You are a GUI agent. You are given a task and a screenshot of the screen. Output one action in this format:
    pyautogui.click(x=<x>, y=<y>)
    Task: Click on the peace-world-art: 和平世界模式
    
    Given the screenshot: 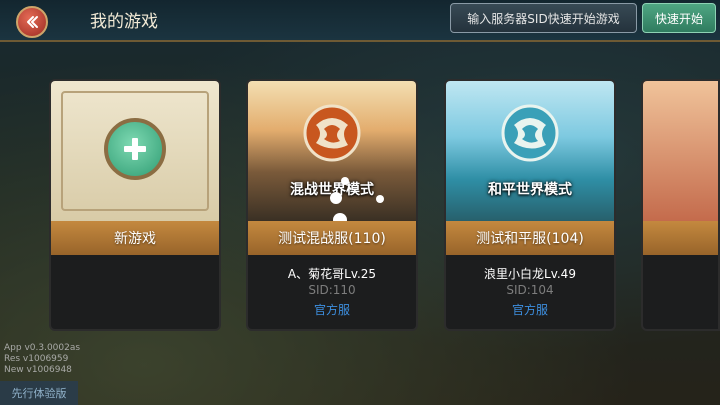 What is the action you would take?
    pyautogui.click(x=530, y=151)
    